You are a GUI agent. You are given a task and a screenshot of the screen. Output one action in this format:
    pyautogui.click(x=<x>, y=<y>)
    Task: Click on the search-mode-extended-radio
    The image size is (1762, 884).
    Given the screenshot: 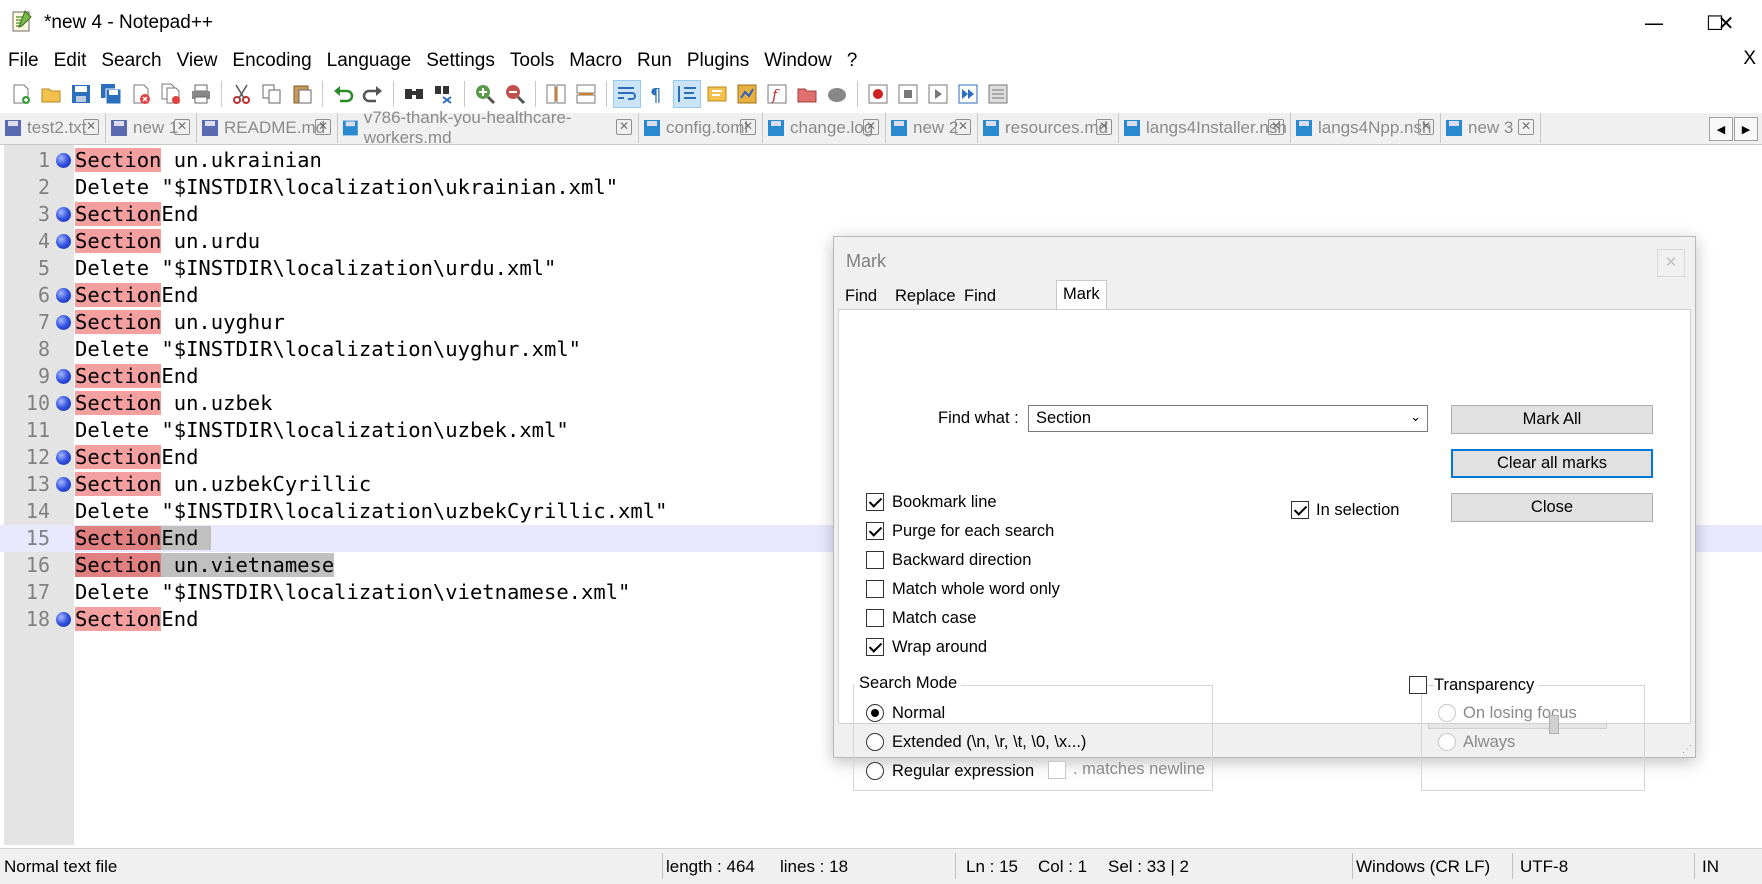 What is the action you would take?
    pyautogui.click(x=875, y=742)
    